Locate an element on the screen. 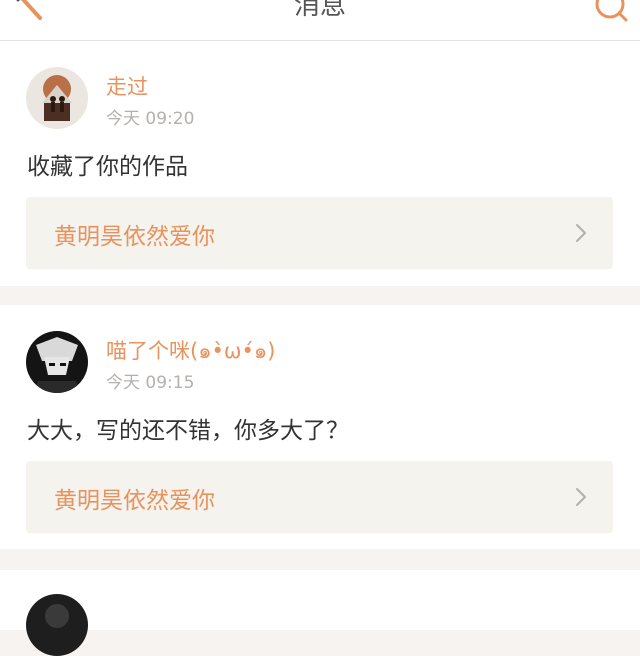 The image size is (640, 656). top-nav-bar: 消息 is located at coordinates (320, 20).